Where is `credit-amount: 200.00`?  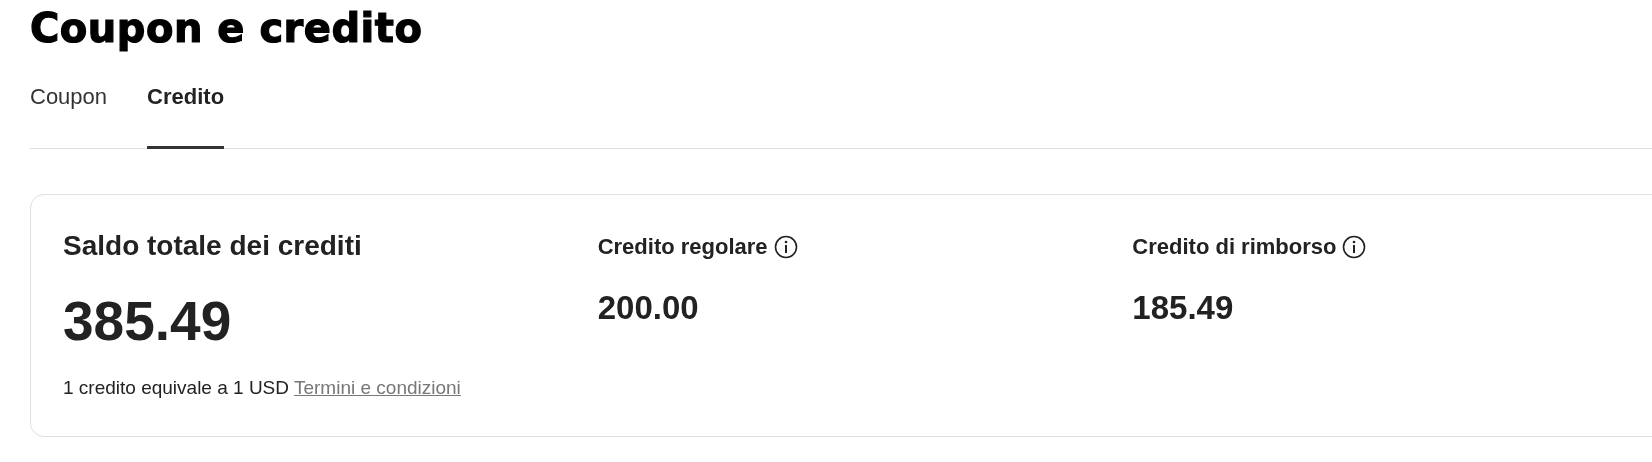
credit-amount: 200.00 is located at coordinates (648, 308).